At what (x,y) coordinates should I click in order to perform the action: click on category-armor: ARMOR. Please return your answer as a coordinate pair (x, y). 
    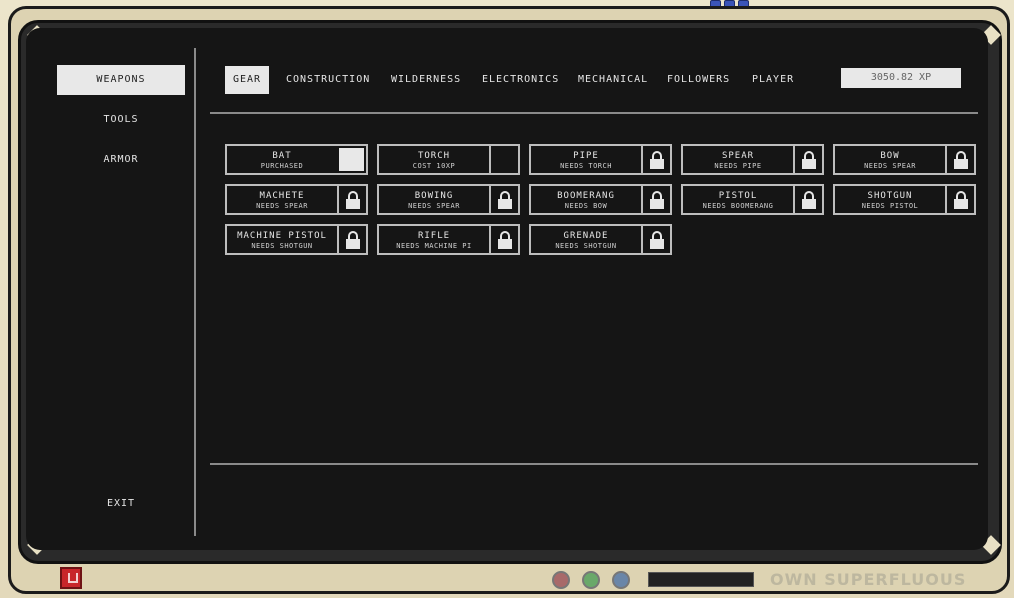
    Looking at the image, I should click on (121, 160).